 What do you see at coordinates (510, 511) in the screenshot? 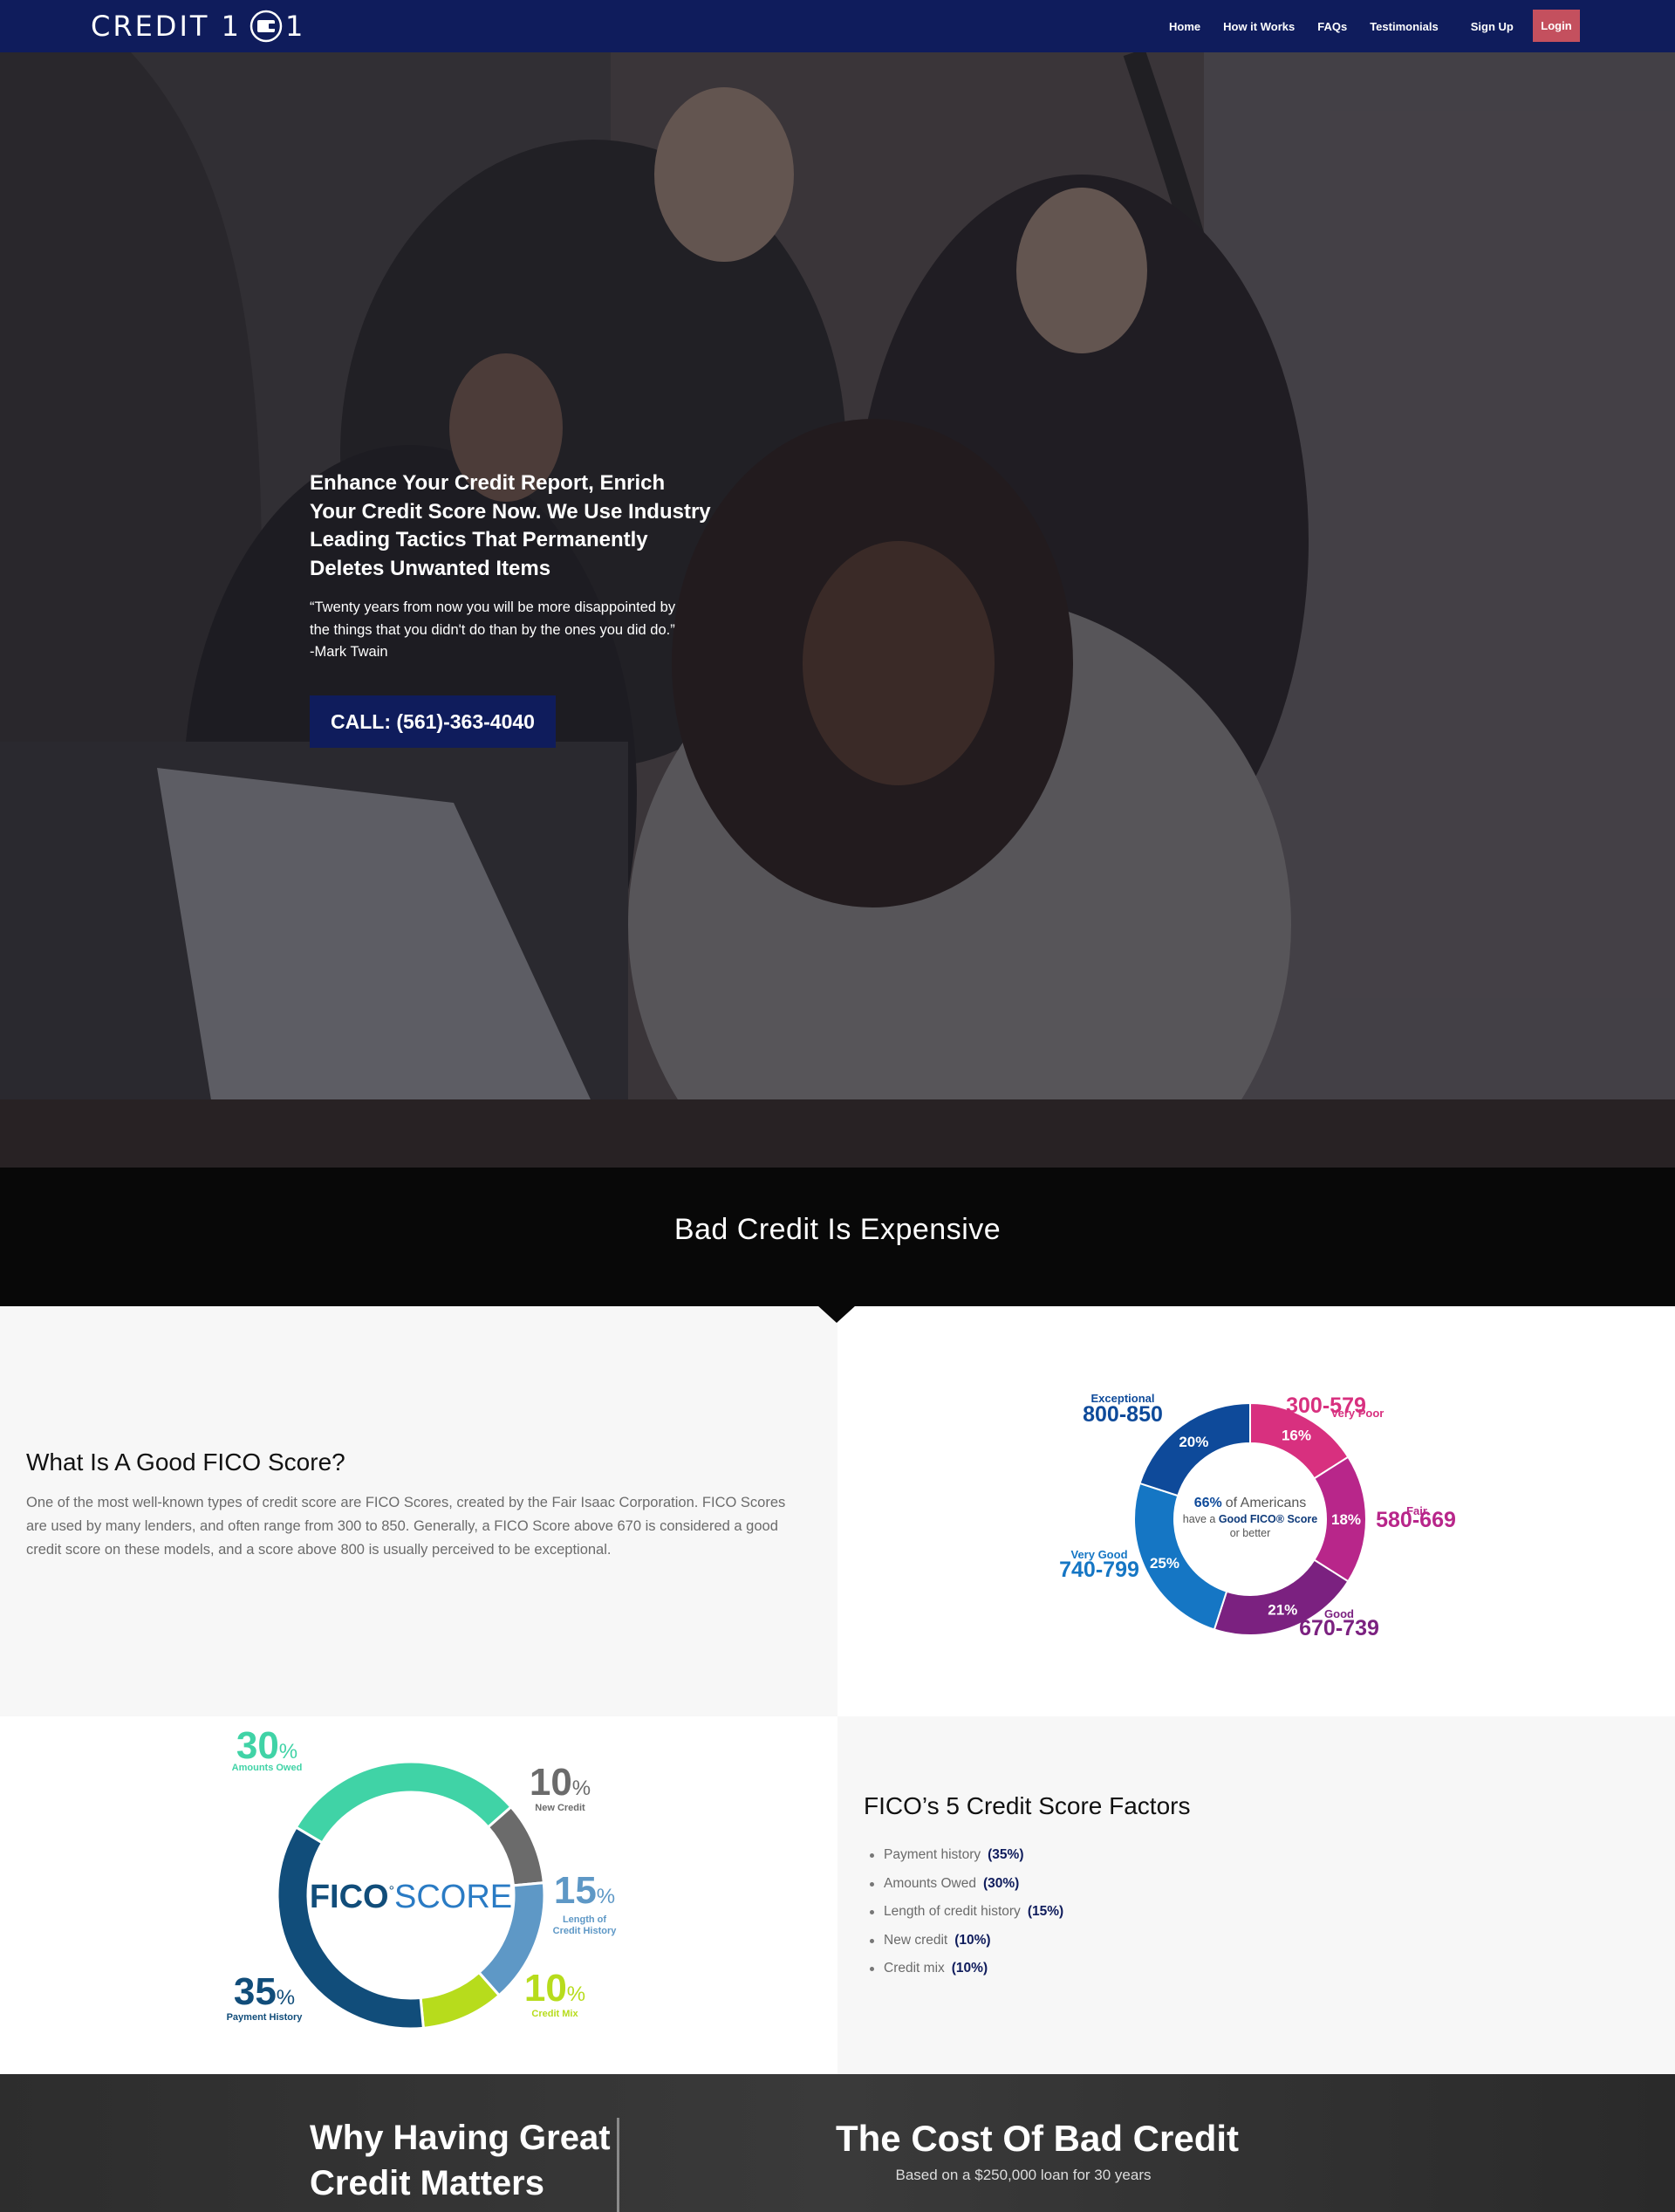
I see `hero-heading-line: Your Credit Score Now. We Use Industry` at bounding box center [510, 511].